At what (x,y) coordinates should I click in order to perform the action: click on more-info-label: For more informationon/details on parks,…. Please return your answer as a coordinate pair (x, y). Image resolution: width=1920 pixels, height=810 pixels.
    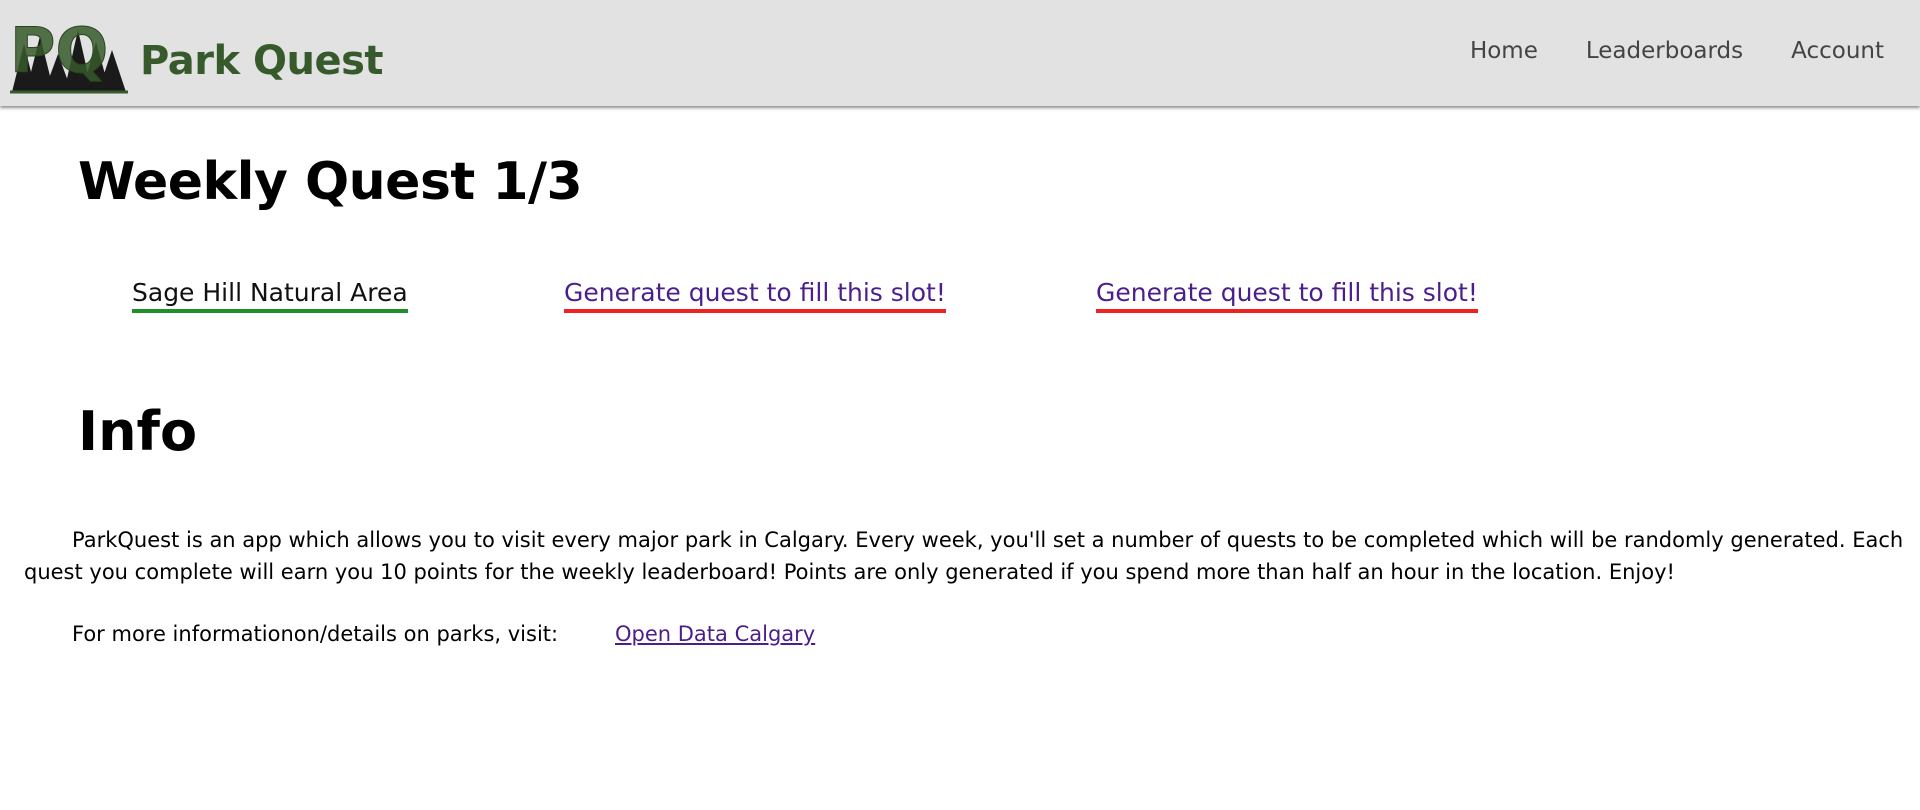
    Looking at the image, I should click on (315, 634).